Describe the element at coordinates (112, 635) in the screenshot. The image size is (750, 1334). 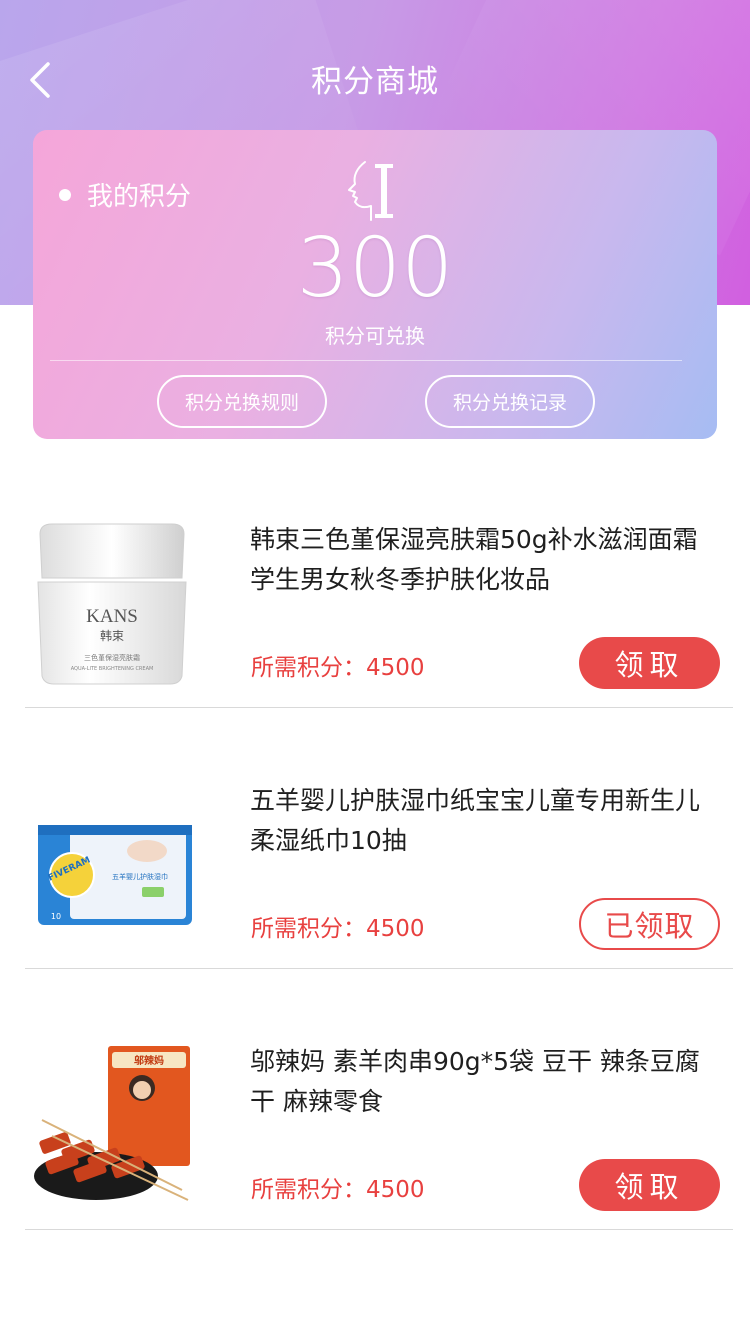
I see `jar-brand-cn-text: 韩束` at that location.